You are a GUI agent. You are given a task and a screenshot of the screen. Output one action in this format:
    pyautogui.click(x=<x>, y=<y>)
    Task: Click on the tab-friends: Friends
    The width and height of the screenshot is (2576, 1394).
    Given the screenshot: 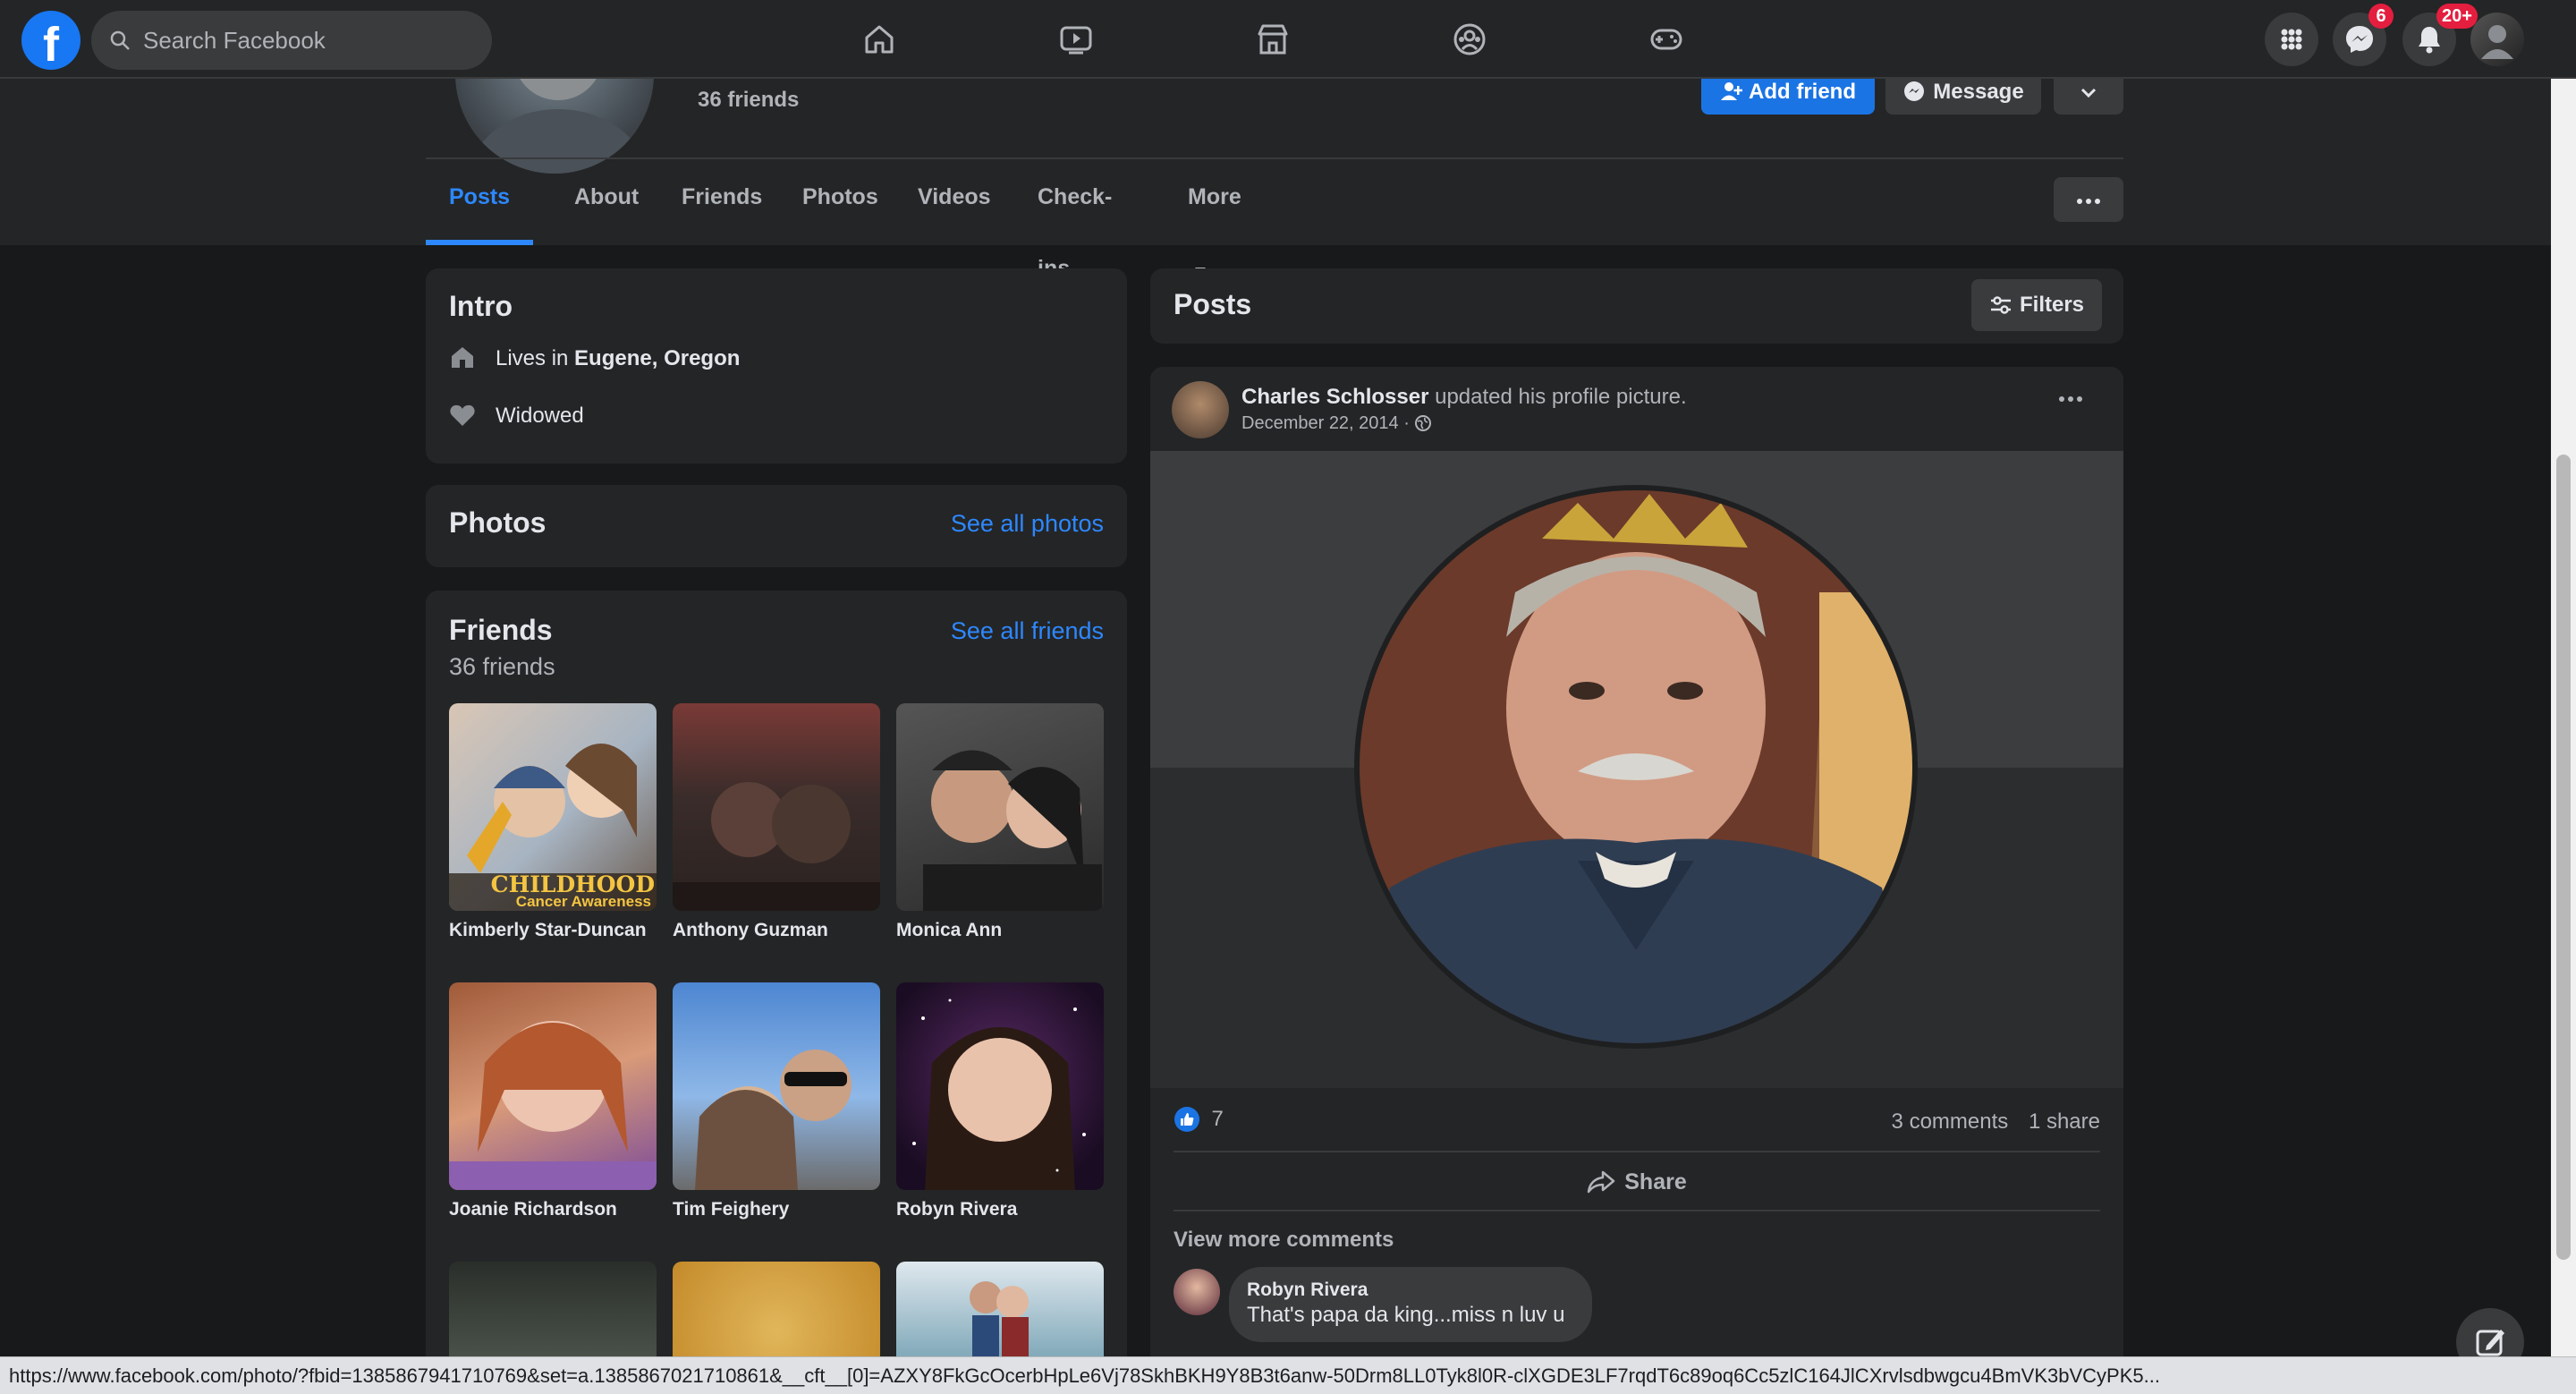 What is the action you would take?
    pyautogui.click(x=721, y=203)
    